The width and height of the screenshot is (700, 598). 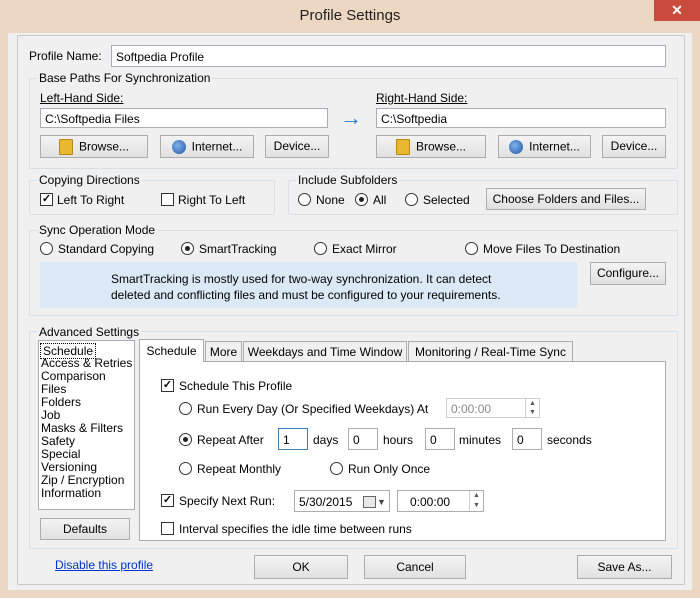 I want to click on run-every-day-radio, so click(x=185, y=408).